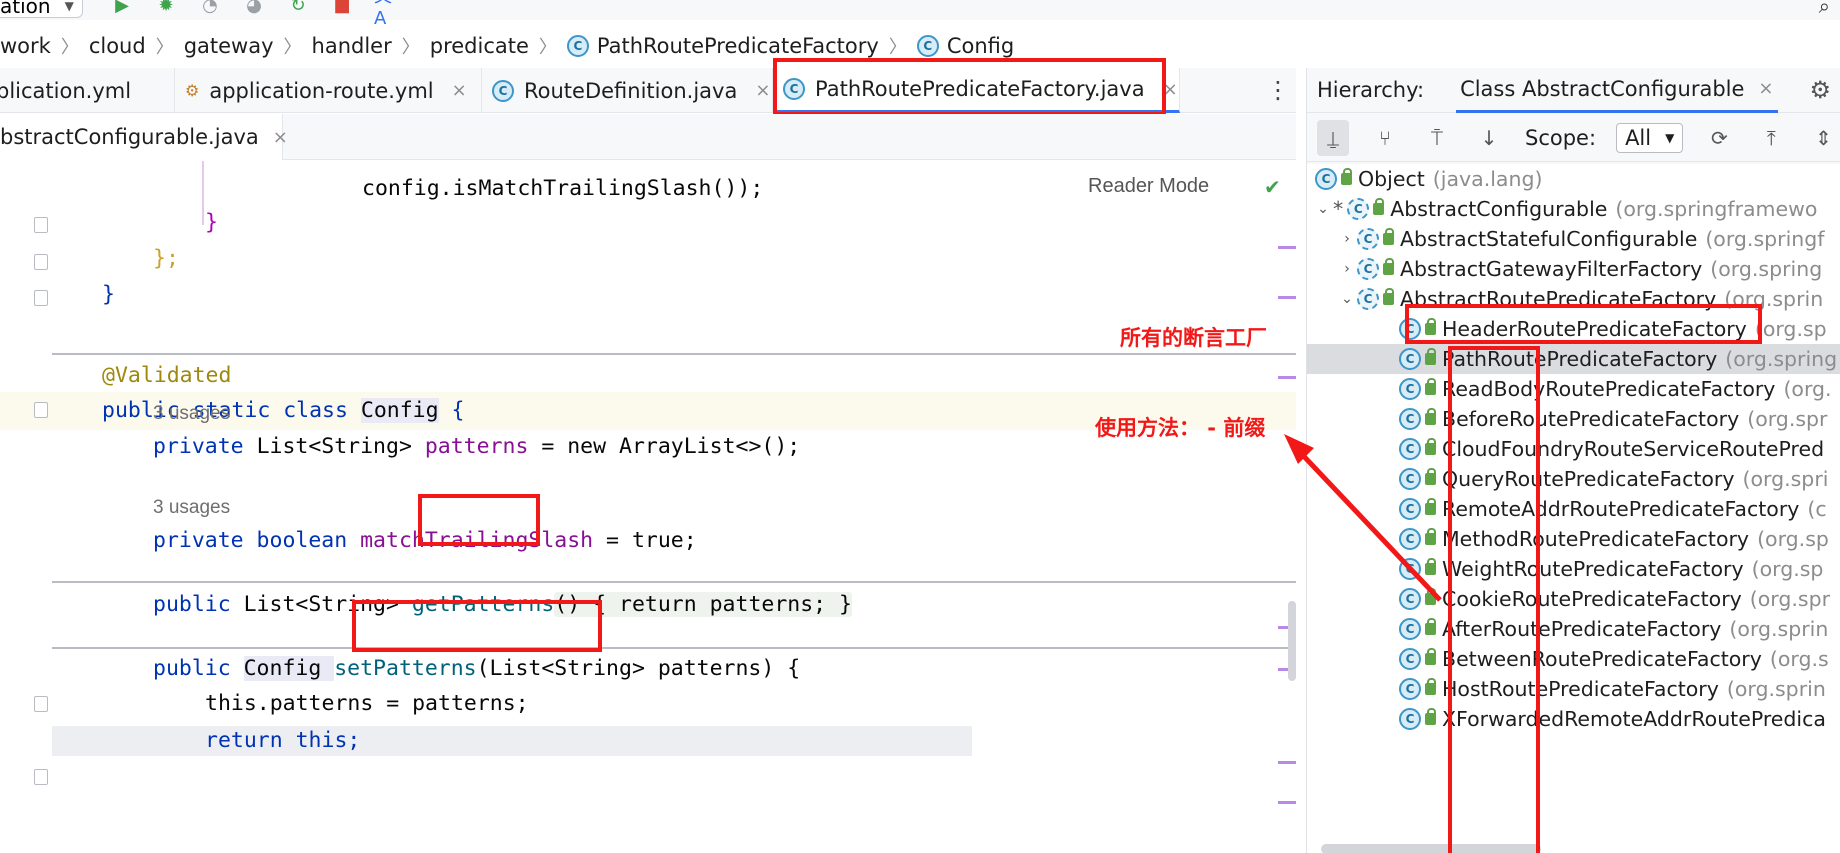  Describe the element at coordinates (66, 90) in the screenshot. I see `tab-label: plication.yml` at that location.